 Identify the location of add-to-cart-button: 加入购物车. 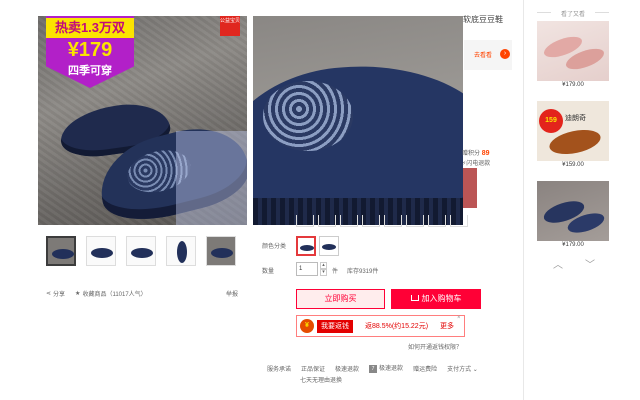
(436, 299).